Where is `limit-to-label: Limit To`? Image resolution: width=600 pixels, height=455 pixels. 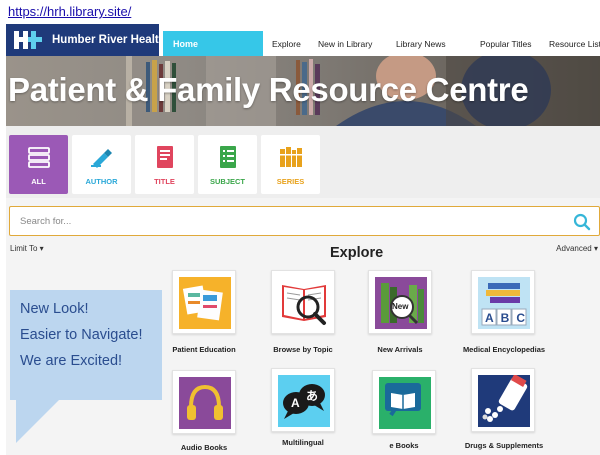
limit-to-label: Limit To is located at coordinates (24, 248).